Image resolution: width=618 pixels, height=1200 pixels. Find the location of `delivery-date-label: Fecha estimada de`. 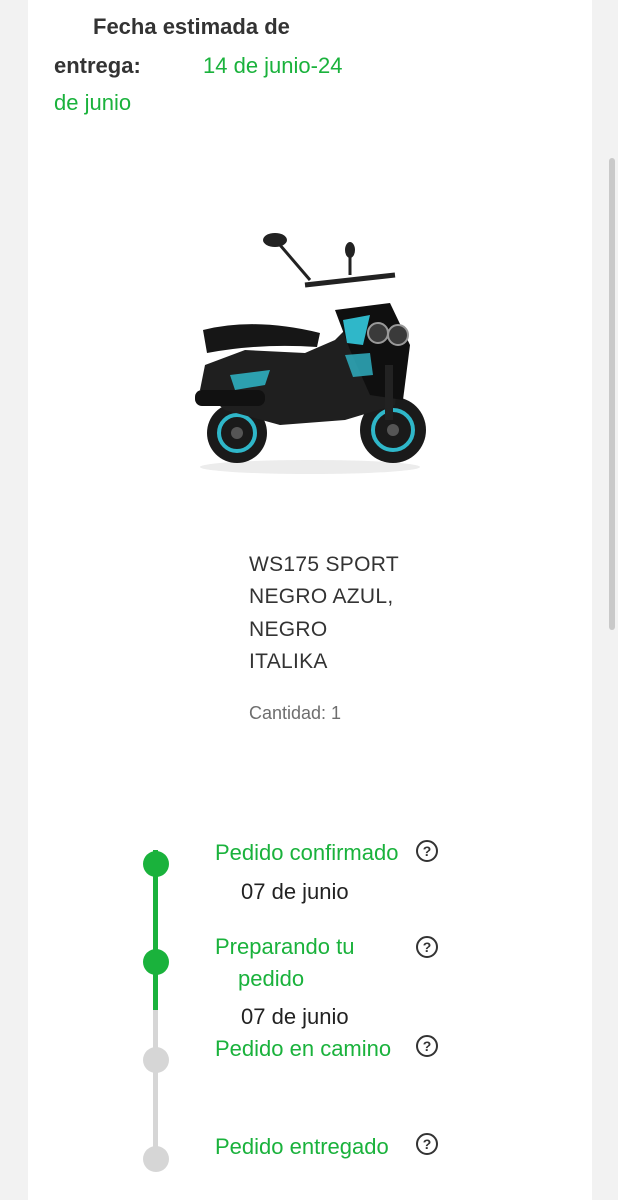

delivery-date-label: Fecha estimada de is located at coordinates (191, 26).